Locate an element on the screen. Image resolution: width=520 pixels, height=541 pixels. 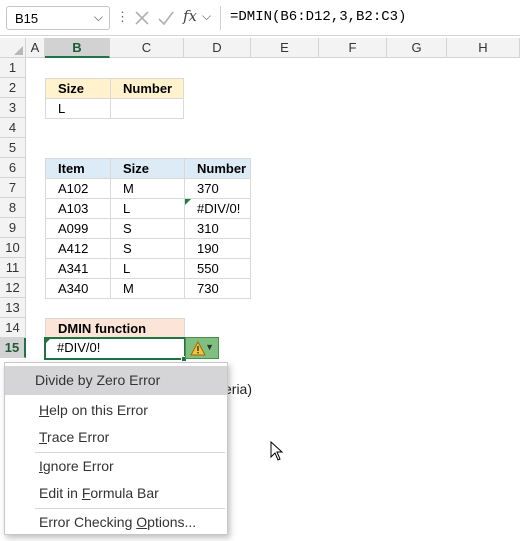
row-header-5: 5 is located at coordinates (13, 148).